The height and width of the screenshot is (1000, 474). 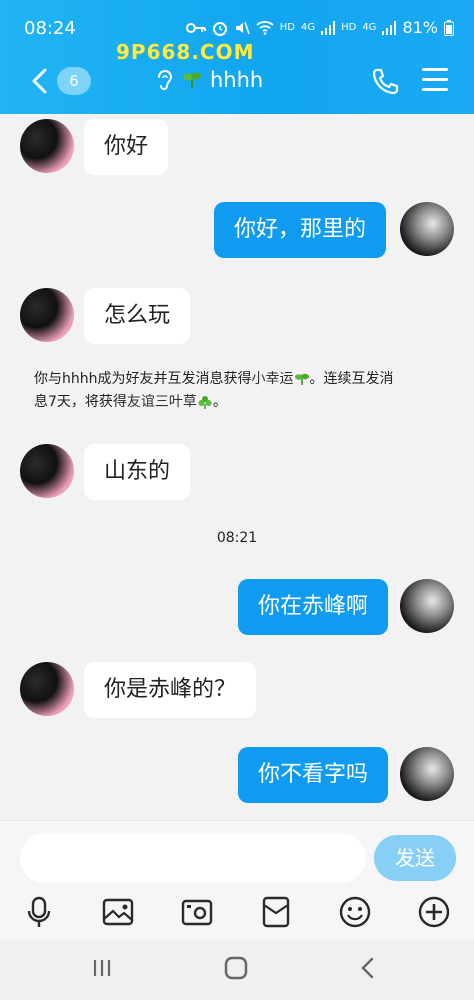 I want to click on notice-text: 。, so click(x=219, y=402).